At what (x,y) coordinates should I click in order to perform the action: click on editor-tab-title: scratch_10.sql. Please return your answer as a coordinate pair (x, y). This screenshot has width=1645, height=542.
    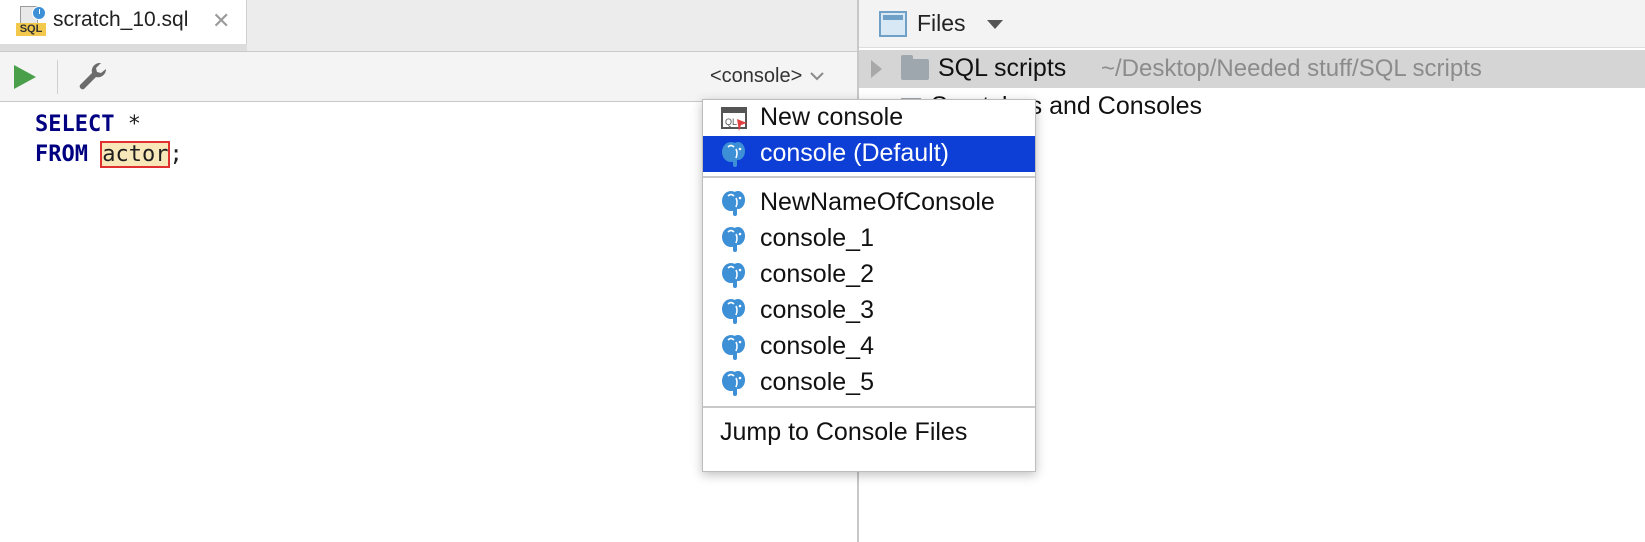
    Looking at the image, I should click on (121, 19).